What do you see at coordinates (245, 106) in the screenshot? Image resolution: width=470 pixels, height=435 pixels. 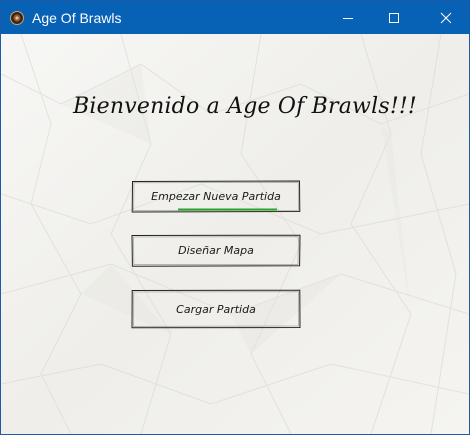 I see `welcome-heading: Bienvenido a Age Of Brawls!!!` at bounding box center [245, 106].